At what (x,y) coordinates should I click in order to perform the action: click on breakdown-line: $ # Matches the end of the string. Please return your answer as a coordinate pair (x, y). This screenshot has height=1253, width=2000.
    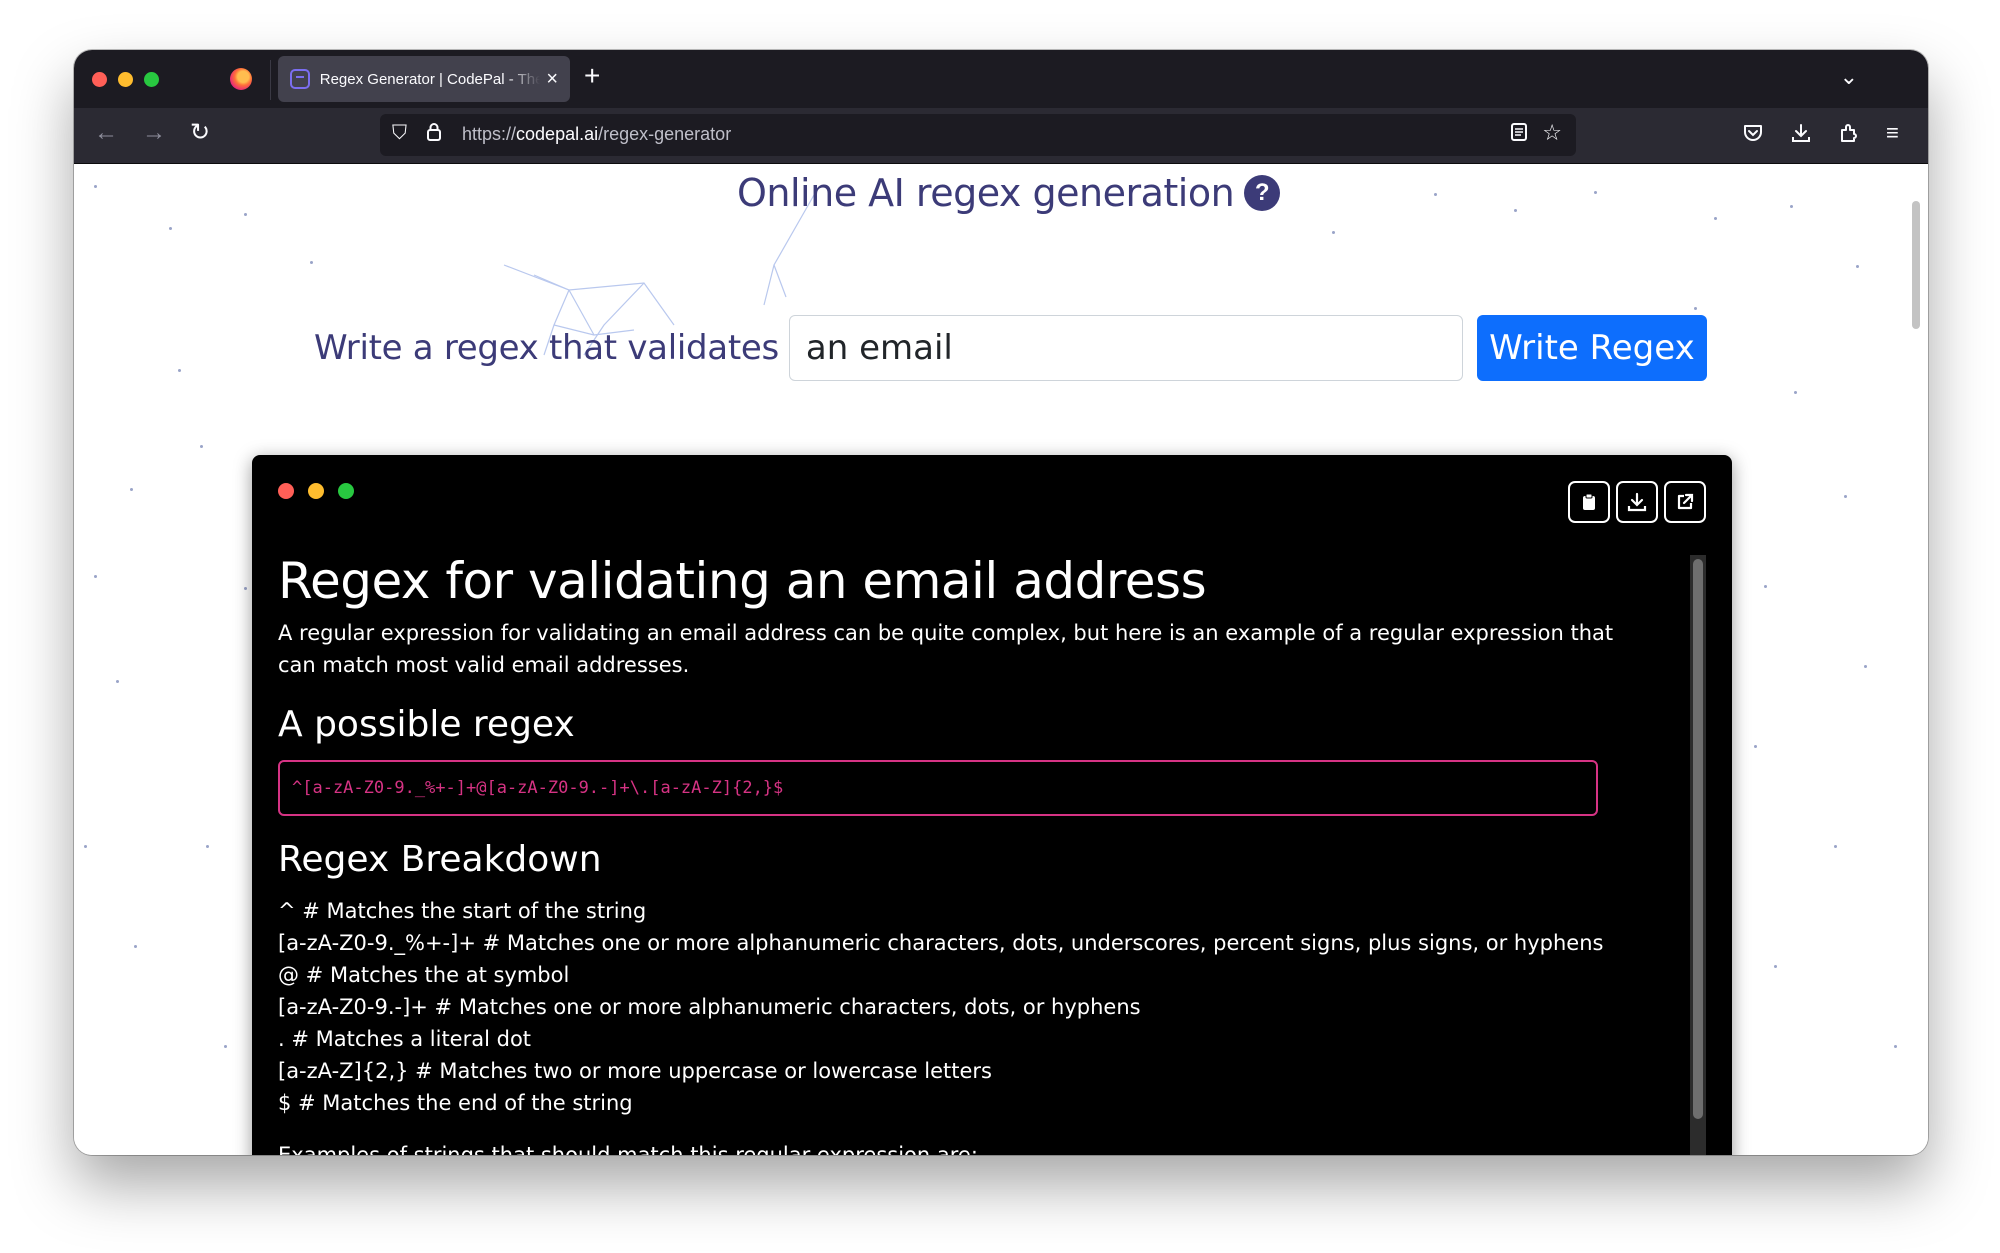
    Looking at the image, I should click on (455, 1103).